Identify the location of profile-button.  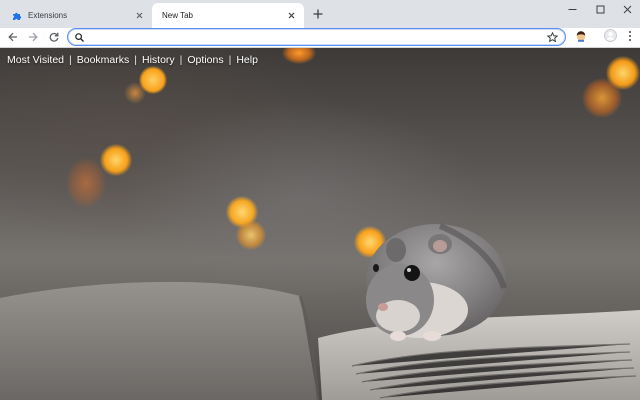
(610, 38).